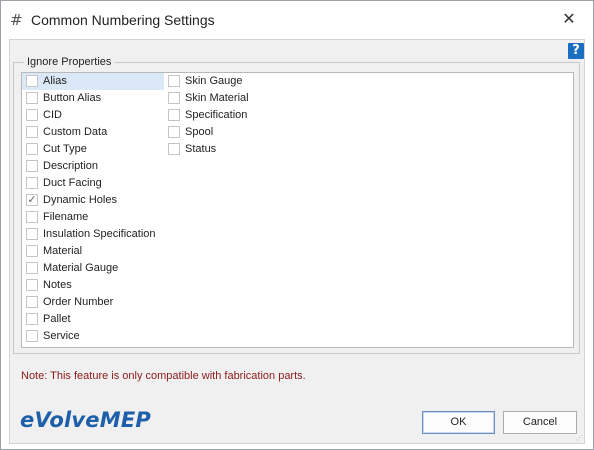  What do you see at coordinates (93, 319) in the screenshot?
I see `list-item: Pallet` at bounding box center [93, 319].